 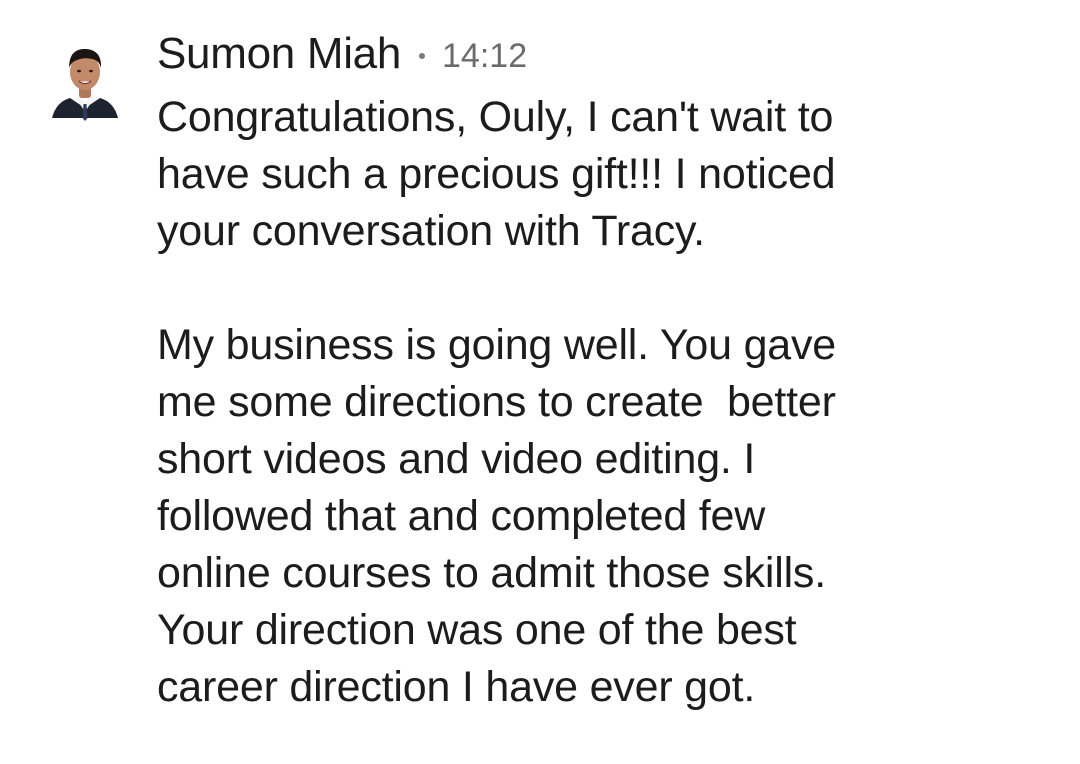 What do you see at coordinates (456, 687) in the screenshot?
I see `message-line: career direction I have ever got.` at bounding box center [456, 687].